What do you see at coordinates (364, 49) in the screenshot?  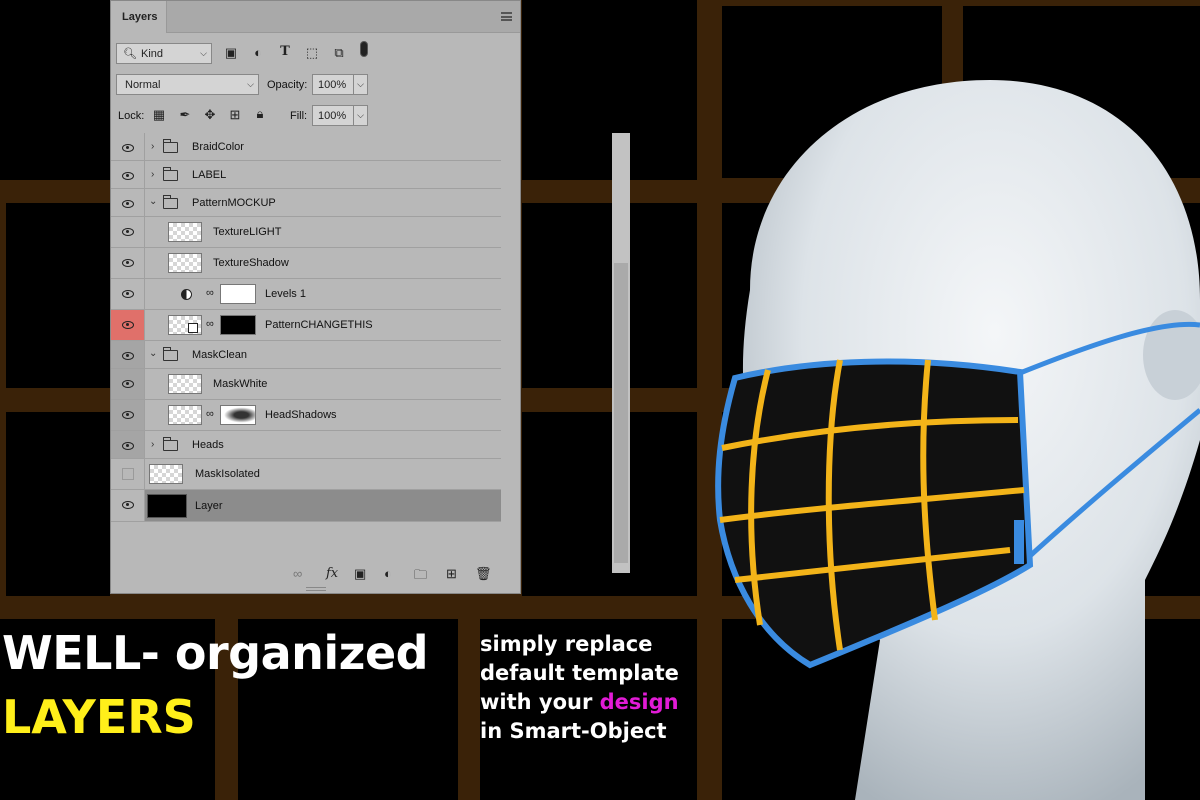 I see `filter-toggle-icon` at bounding box center [364, 49].